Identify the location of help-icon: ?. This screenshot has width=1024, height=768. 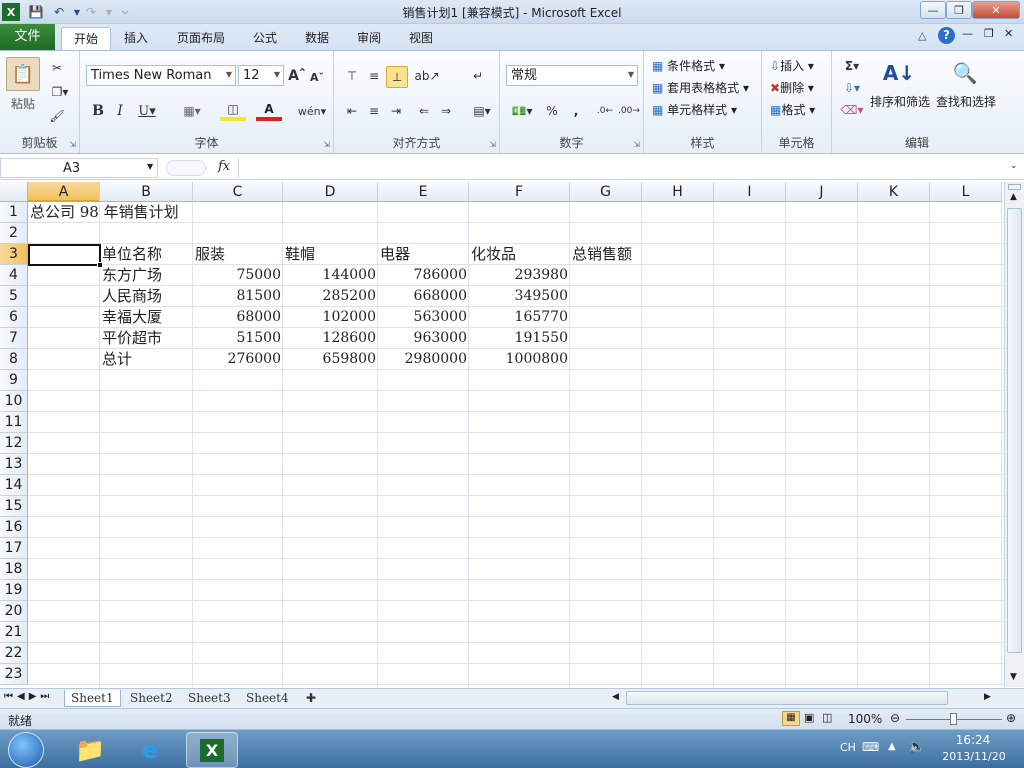
(946, 35).